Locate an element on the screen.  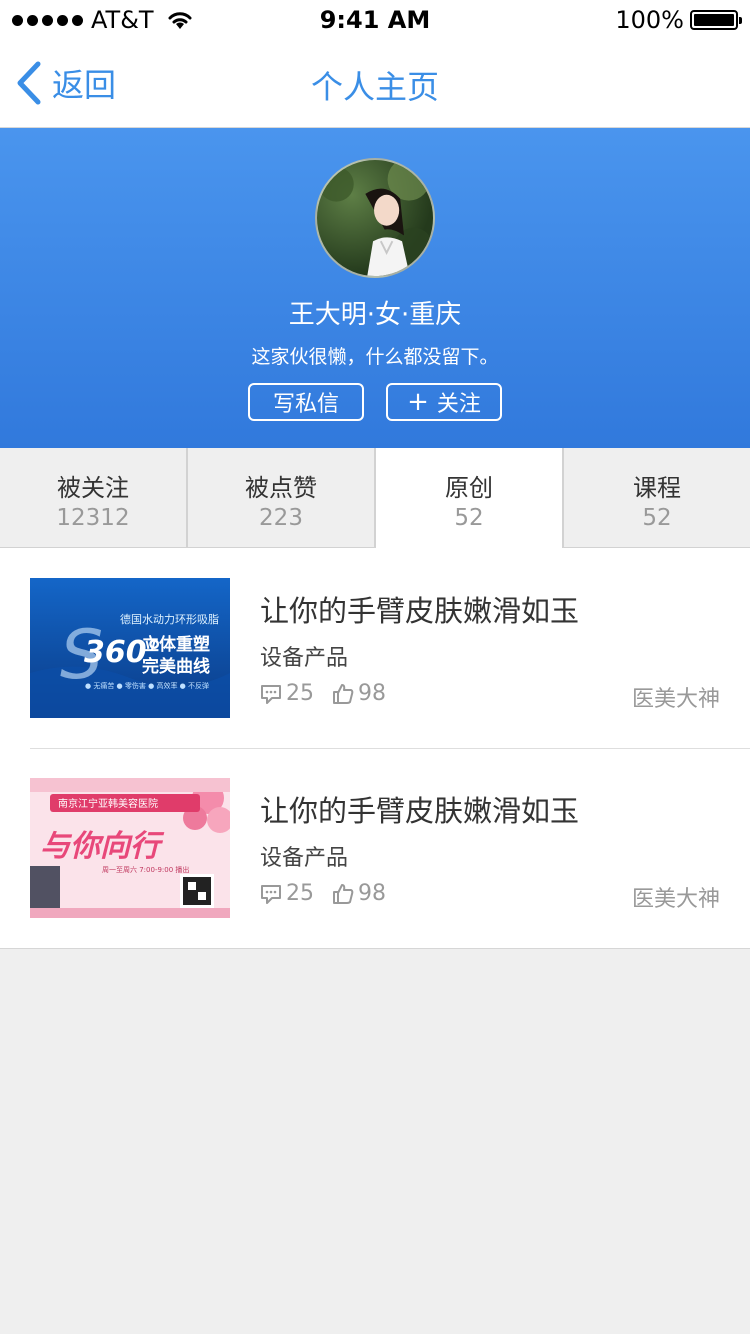
stat-value: 12312 is located at coordinates (93, 518).